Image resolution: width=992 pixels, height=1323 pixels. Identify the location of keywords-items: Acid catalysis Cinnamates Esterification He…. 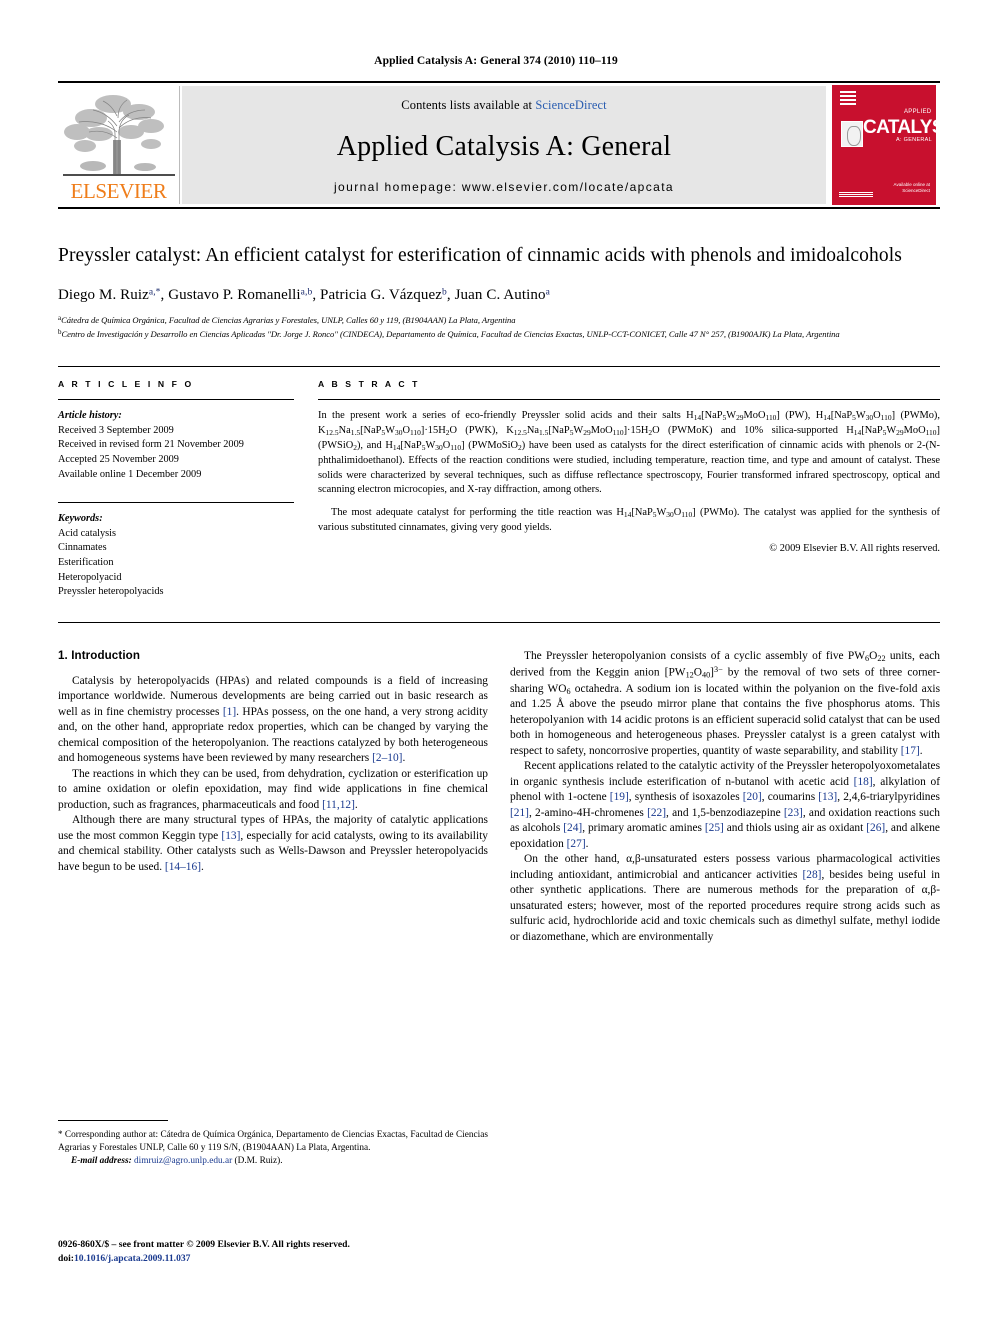
(176, 563).